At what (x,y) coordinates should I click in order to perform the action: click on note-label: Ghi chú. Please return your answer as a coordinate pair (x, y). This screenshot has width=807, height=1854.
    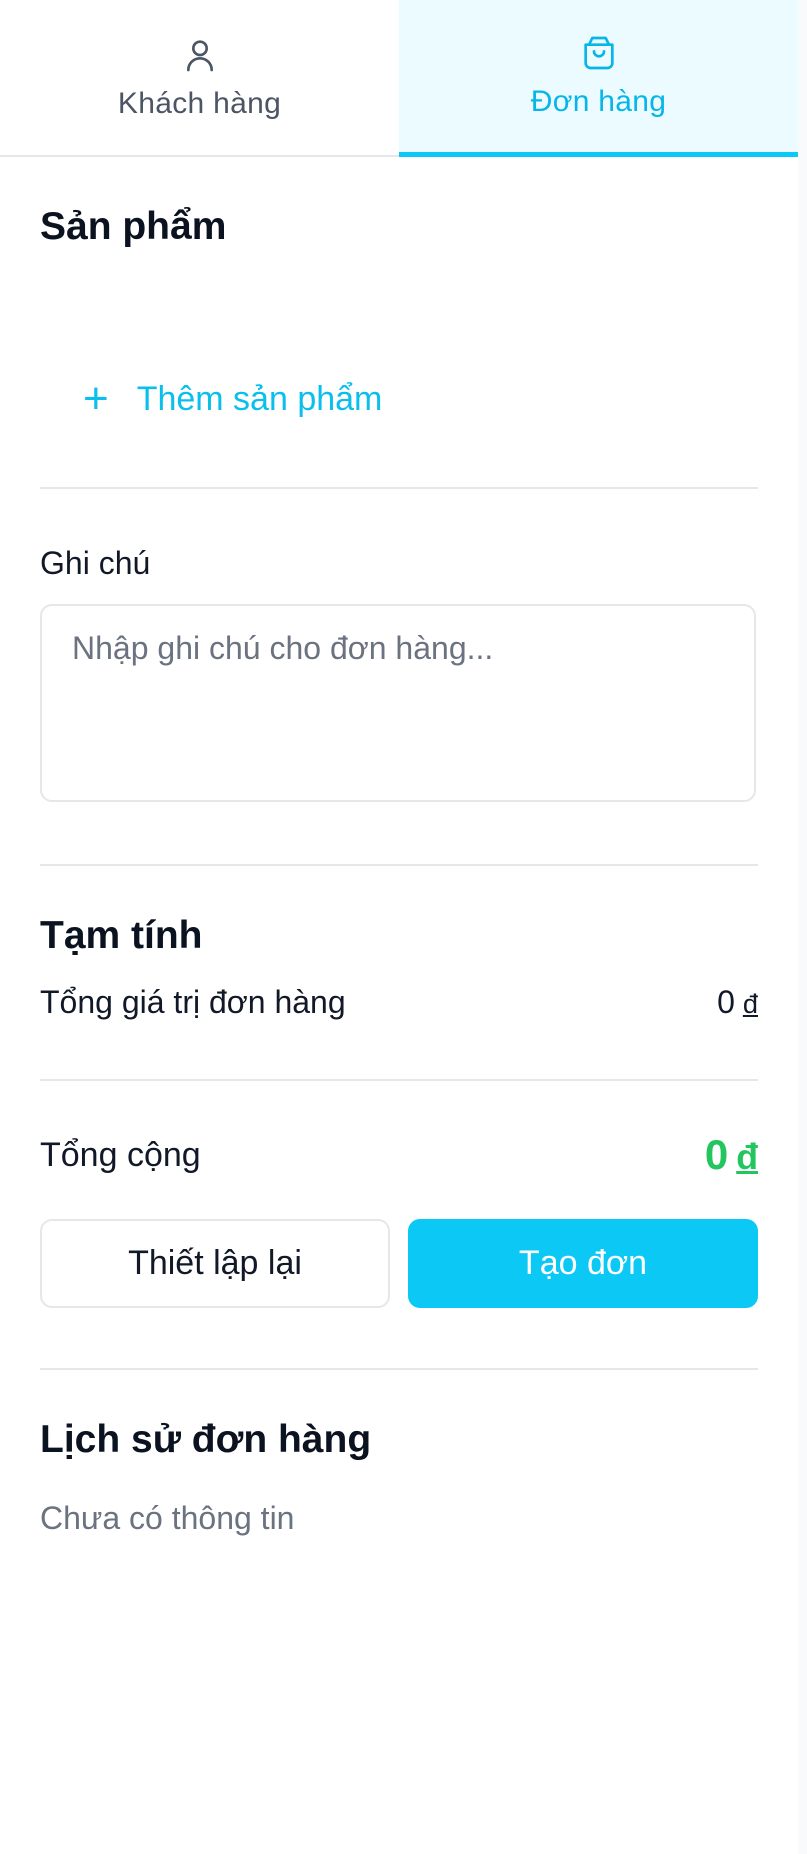
    Looking at the image, I should click on (95, 563).